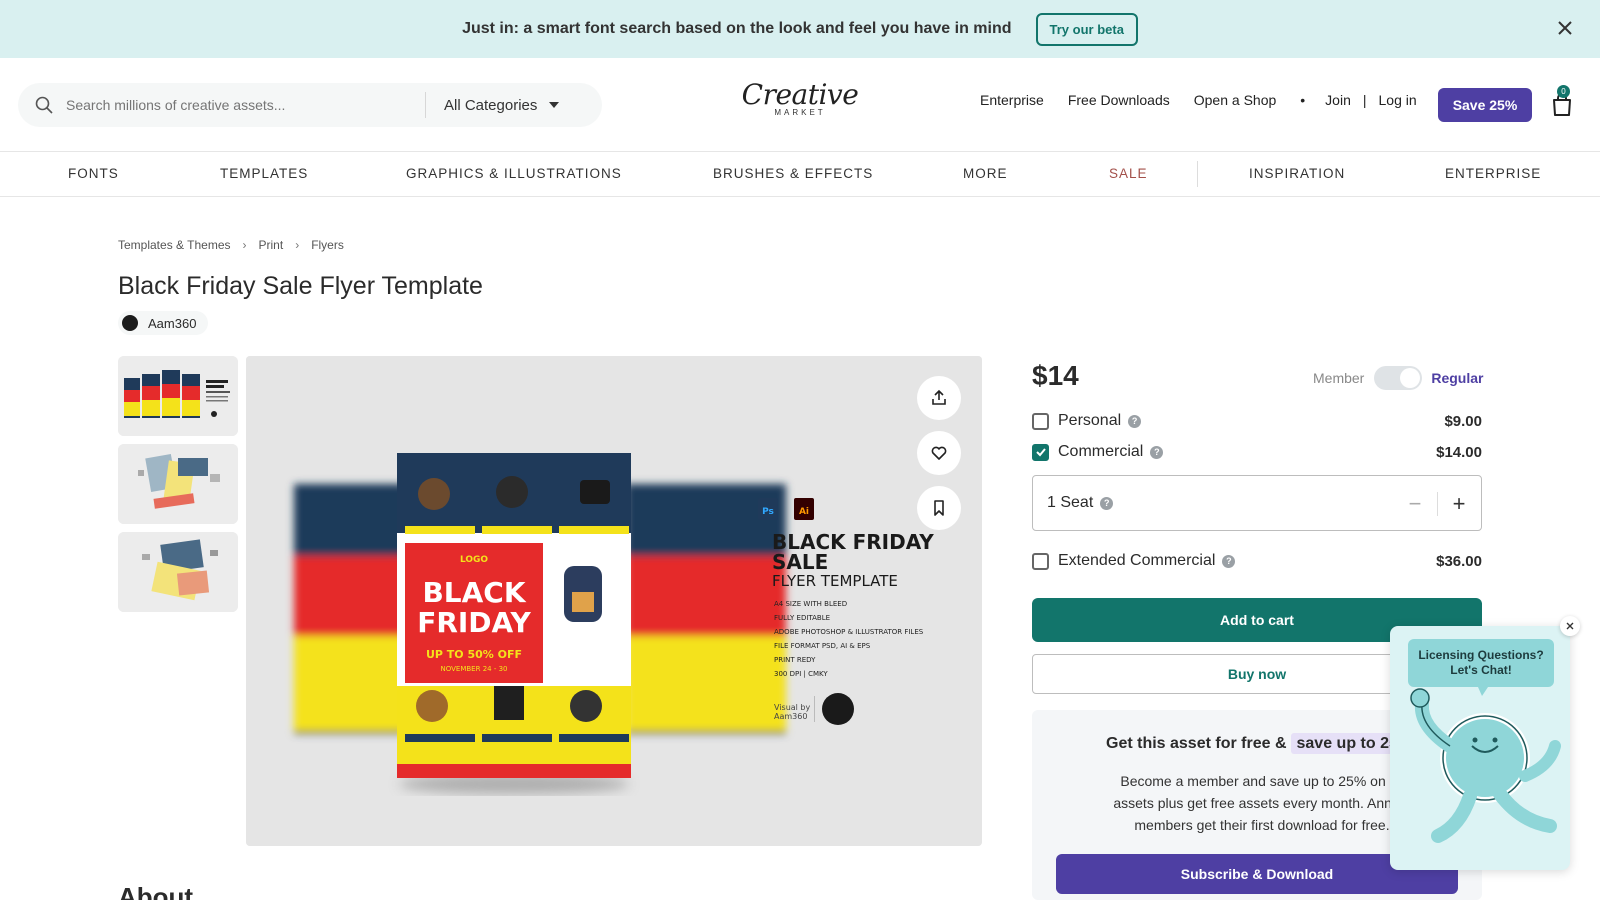 The height and width of the screenshot is (900, 1600). What do you see at coordinates (1040, 421) in the screenshot?
I see `personal-checkbox` at bounding box center [1040, 421].